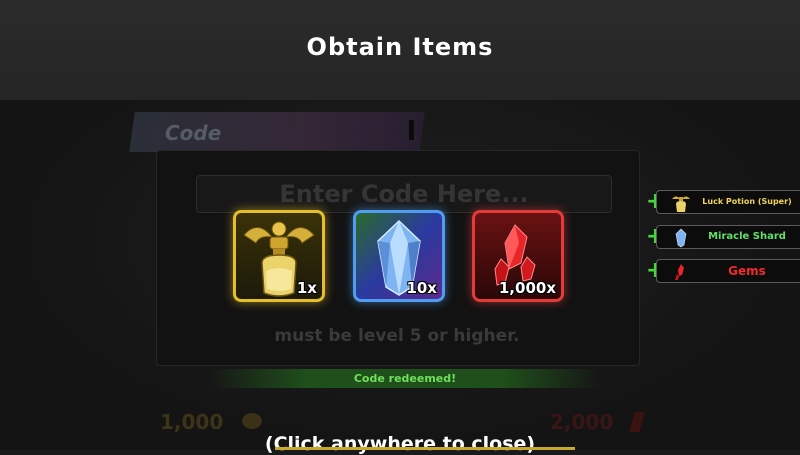 This screenshot has height=455, width=800. I want to click on notification-miracle-shard: Miracle Shard, so click(728, 237).